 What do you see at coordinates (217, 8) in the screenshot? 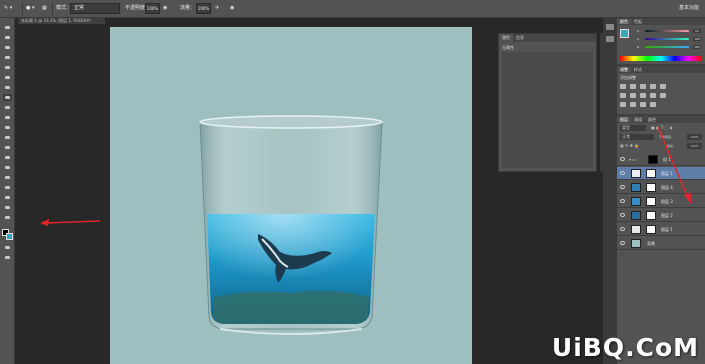
I see `airbrush-icon: ✈` at bounding box center [217, 8].